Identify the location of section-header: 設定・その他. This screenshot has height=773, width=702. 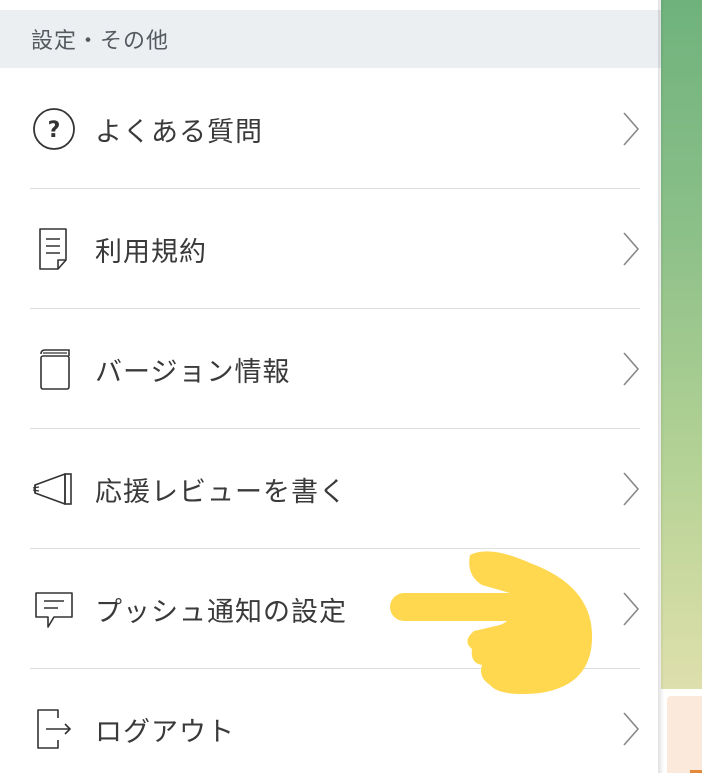
(330, 39).